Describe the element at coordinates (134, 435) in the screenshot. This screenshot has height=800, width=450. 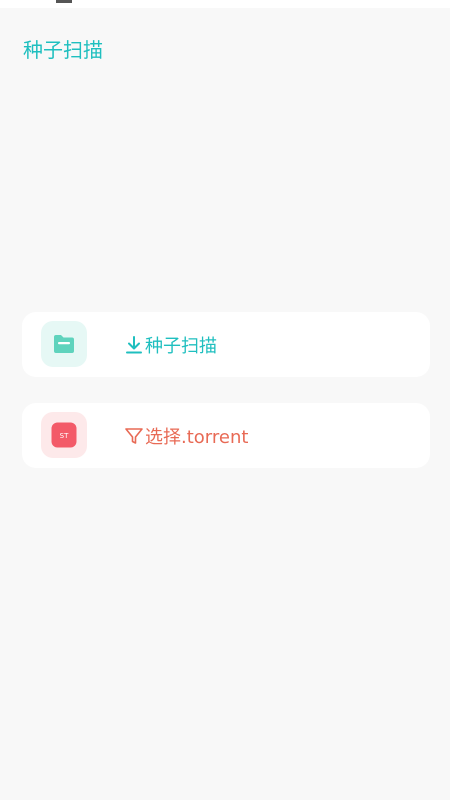
I see `filter-icon` at that location.